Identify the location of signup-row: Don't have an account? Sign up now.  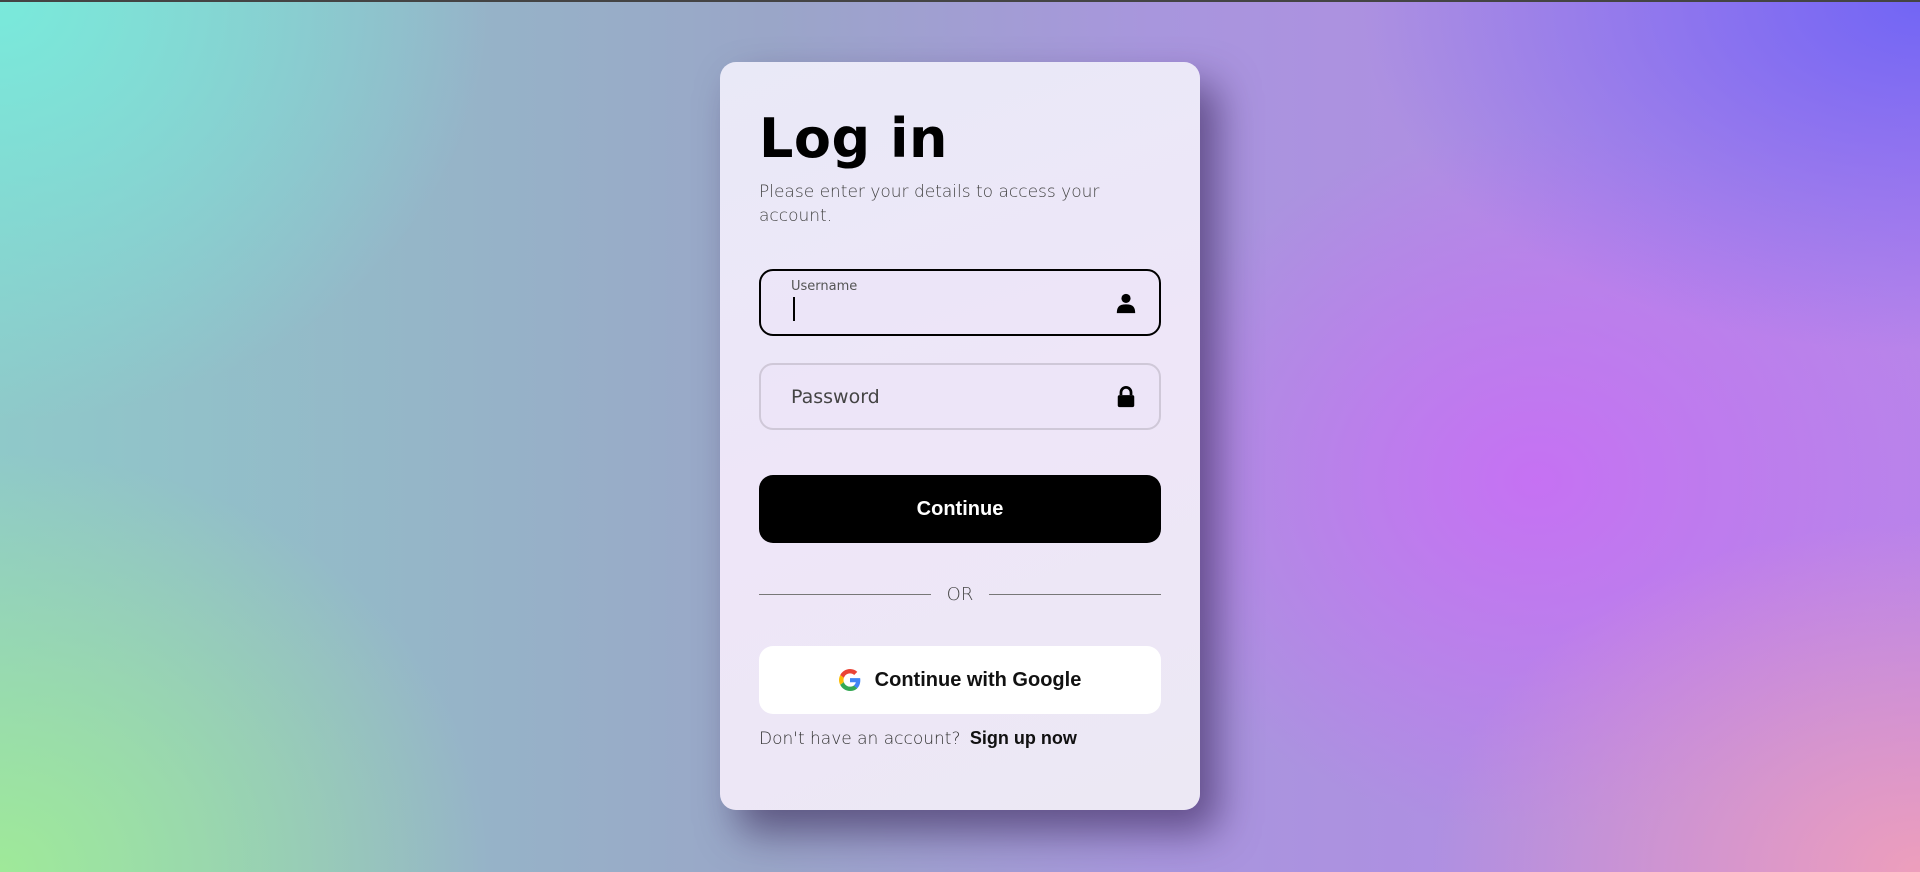
(918, 738).